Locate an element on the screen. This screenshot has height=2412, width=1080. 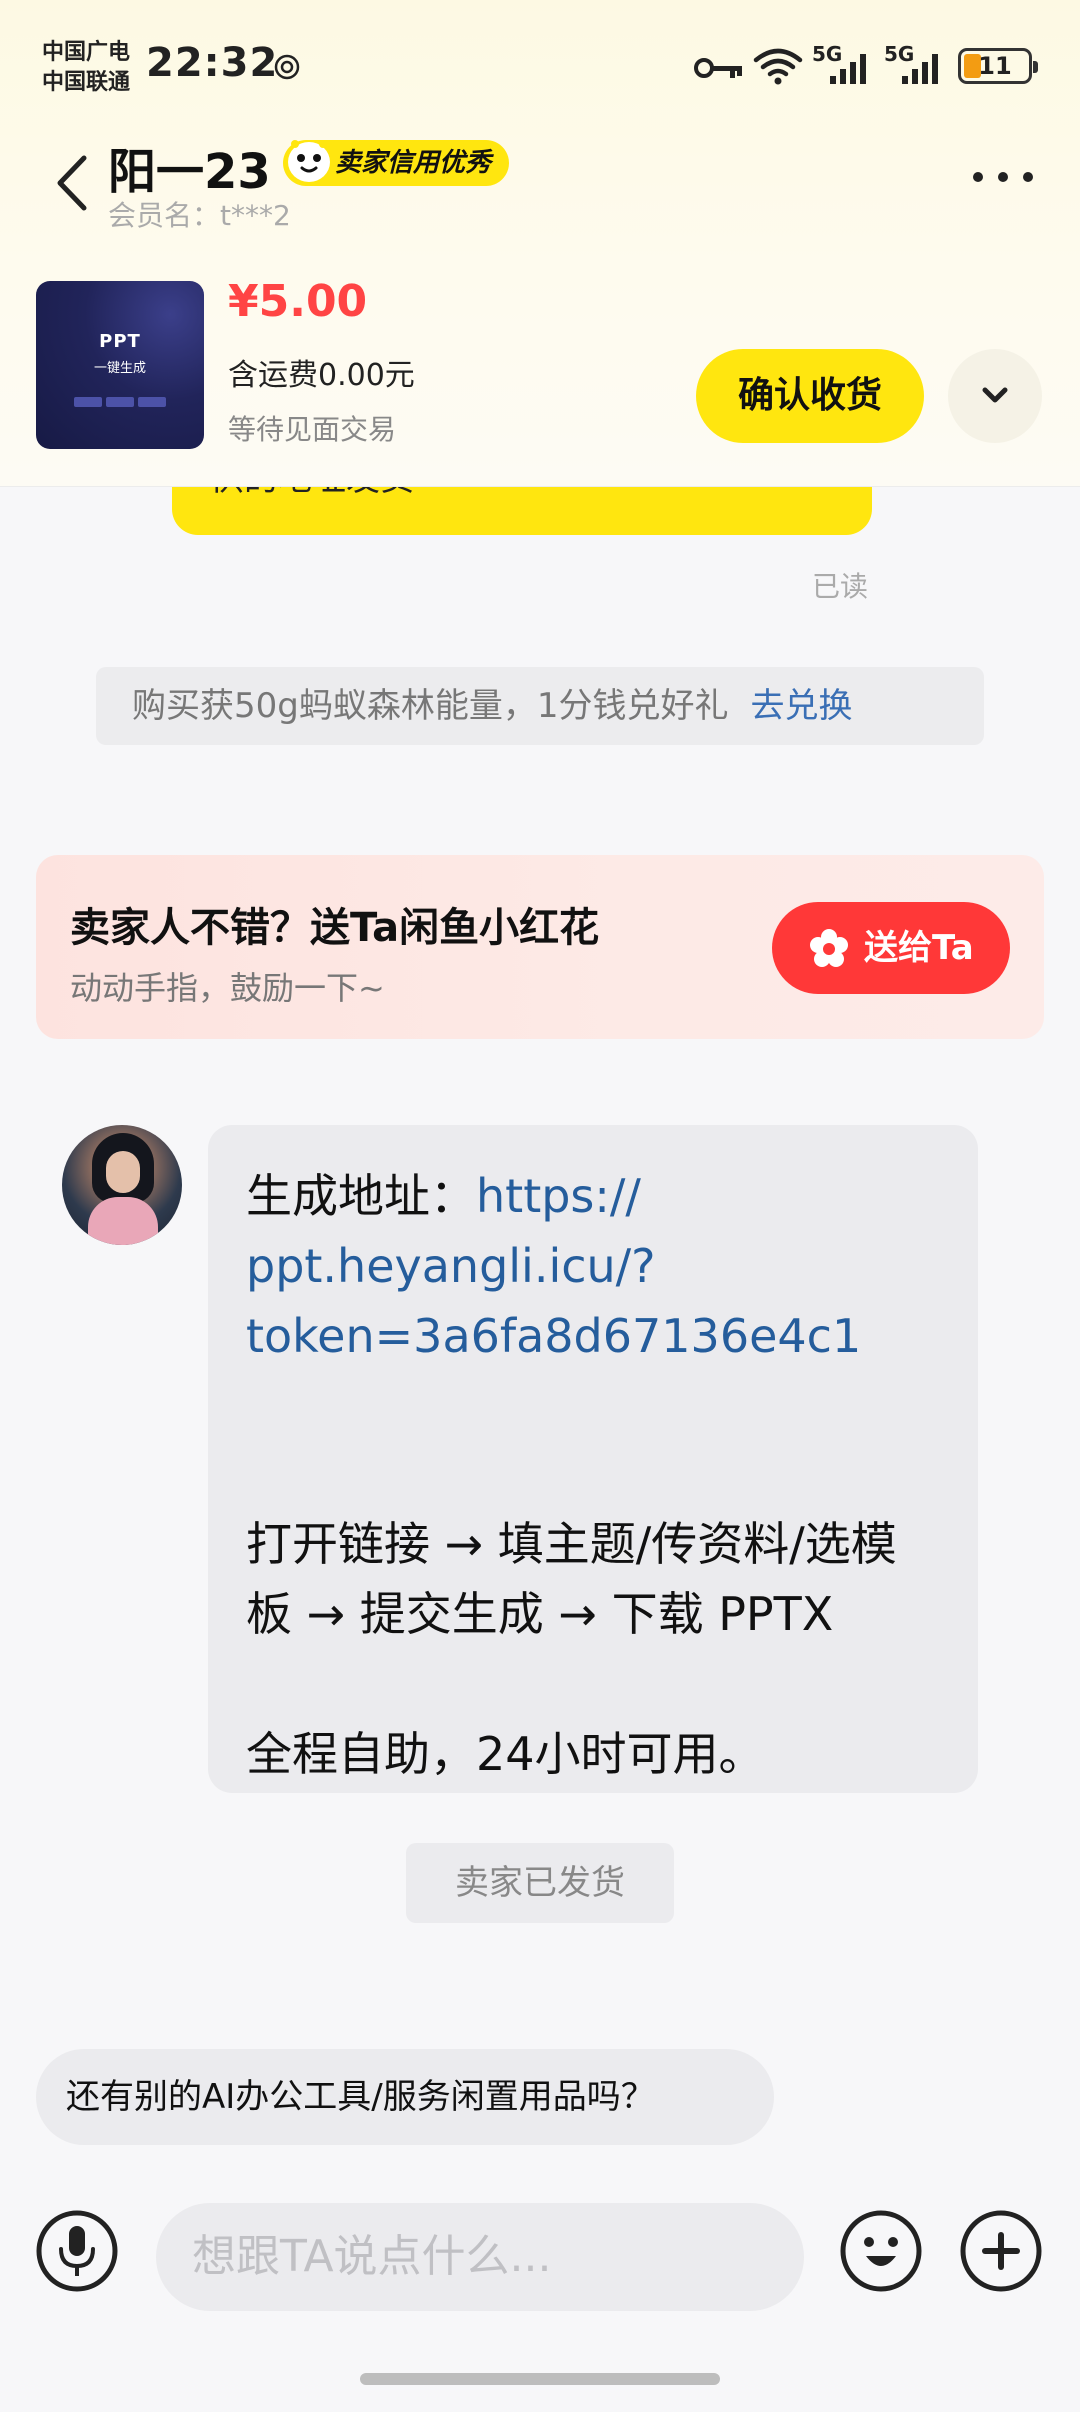
confirm-receipt-button: 确认收货 is located at coordinates (810, 396).